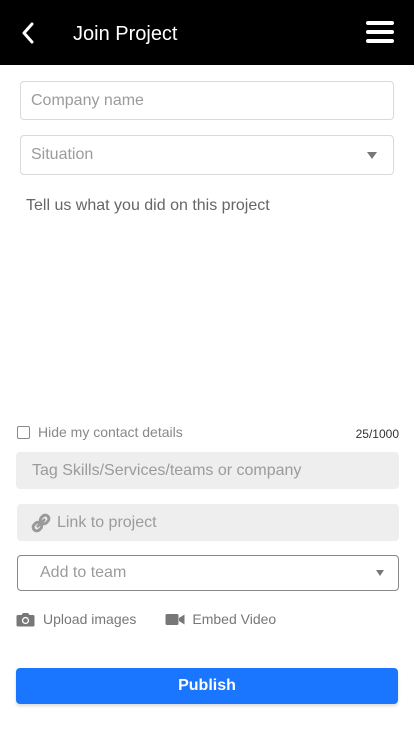  Describe the element at coordinates (83, 572) in the screenshot. I see `team-placeholder: Add to team` at that location.